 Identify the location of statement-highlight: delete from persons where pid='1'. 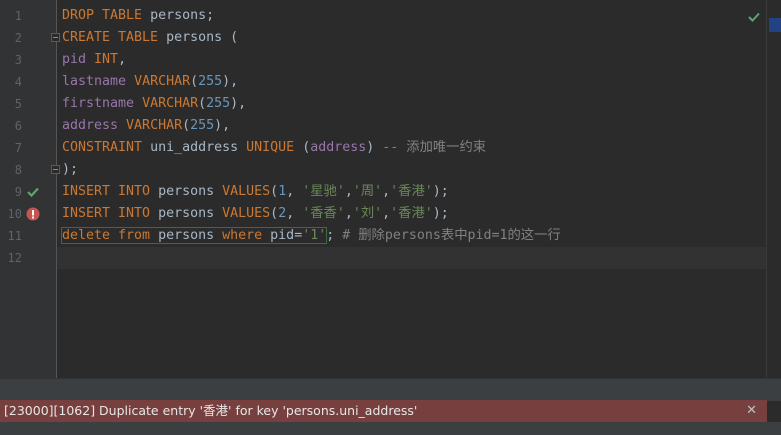
(194, 235).